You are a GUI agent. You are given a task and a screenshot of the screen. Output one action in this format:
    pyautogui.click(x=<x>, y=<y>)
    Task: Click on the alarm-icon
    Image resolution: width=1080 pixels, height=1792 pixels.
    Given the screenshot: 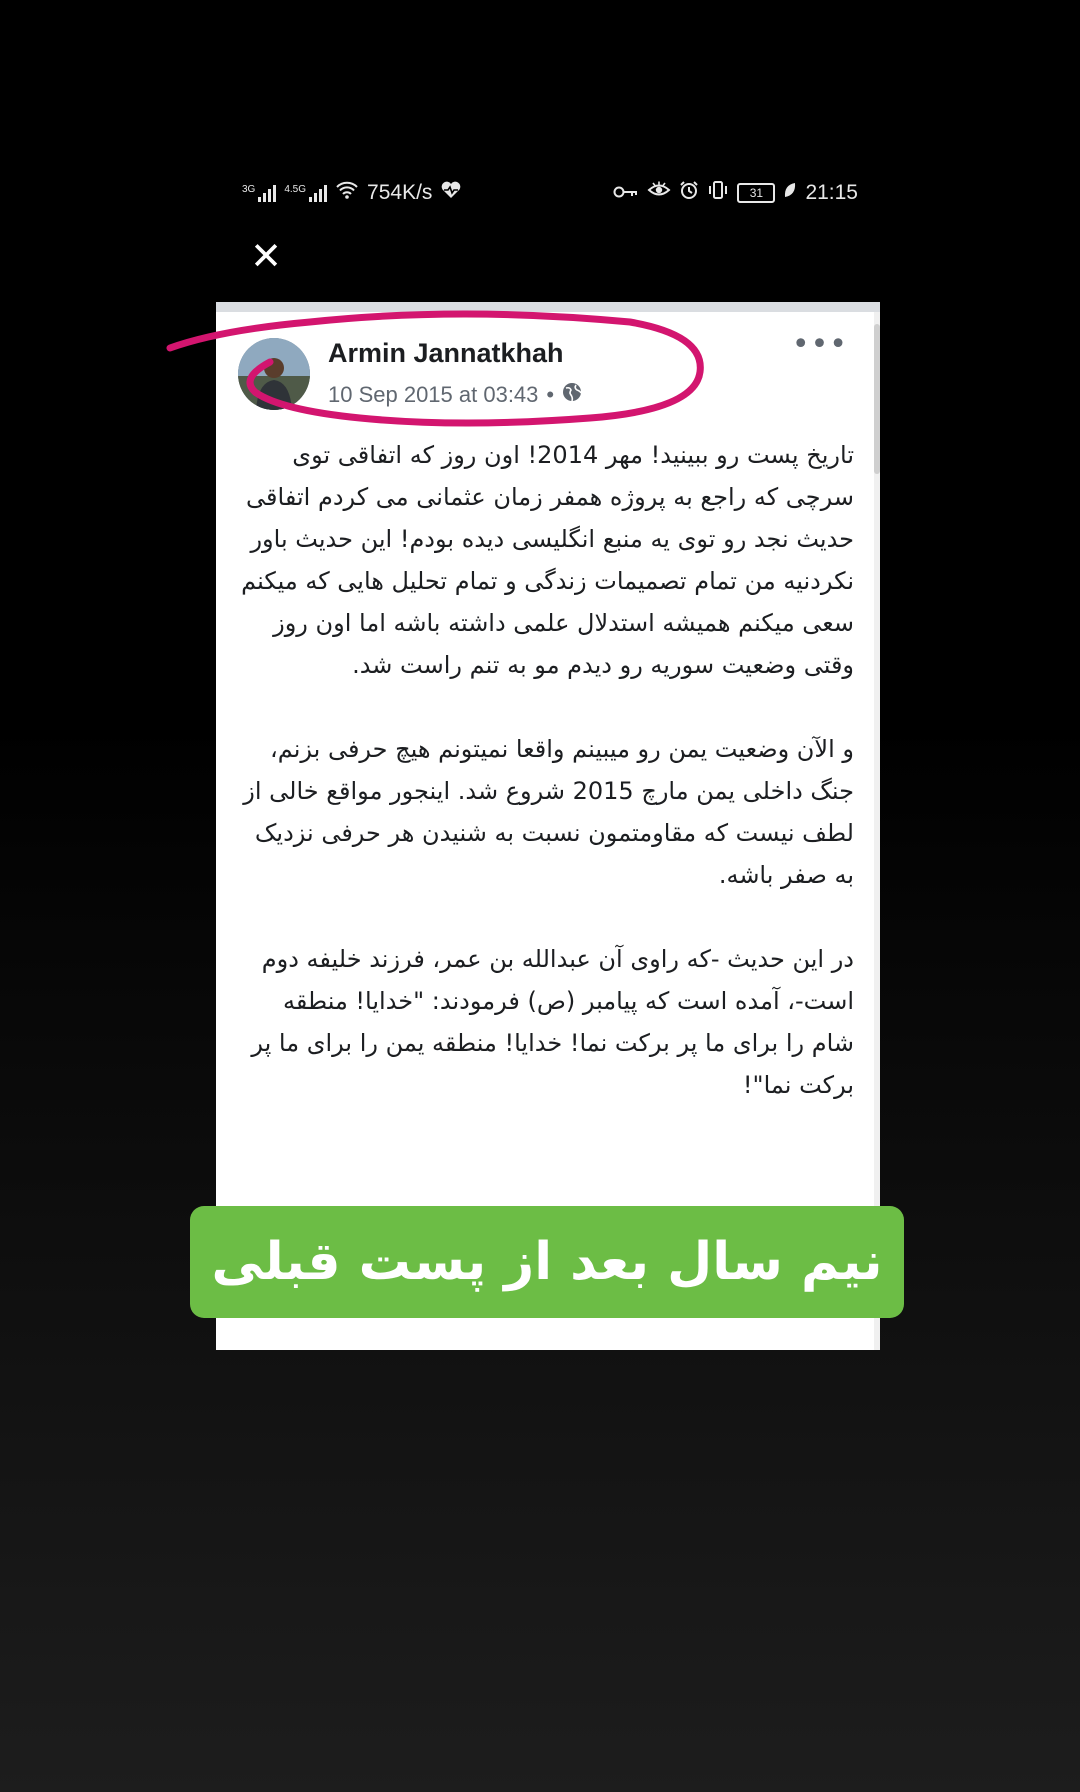 What is the action you would take?
    pyautogui.click(x=689, y=193)
    